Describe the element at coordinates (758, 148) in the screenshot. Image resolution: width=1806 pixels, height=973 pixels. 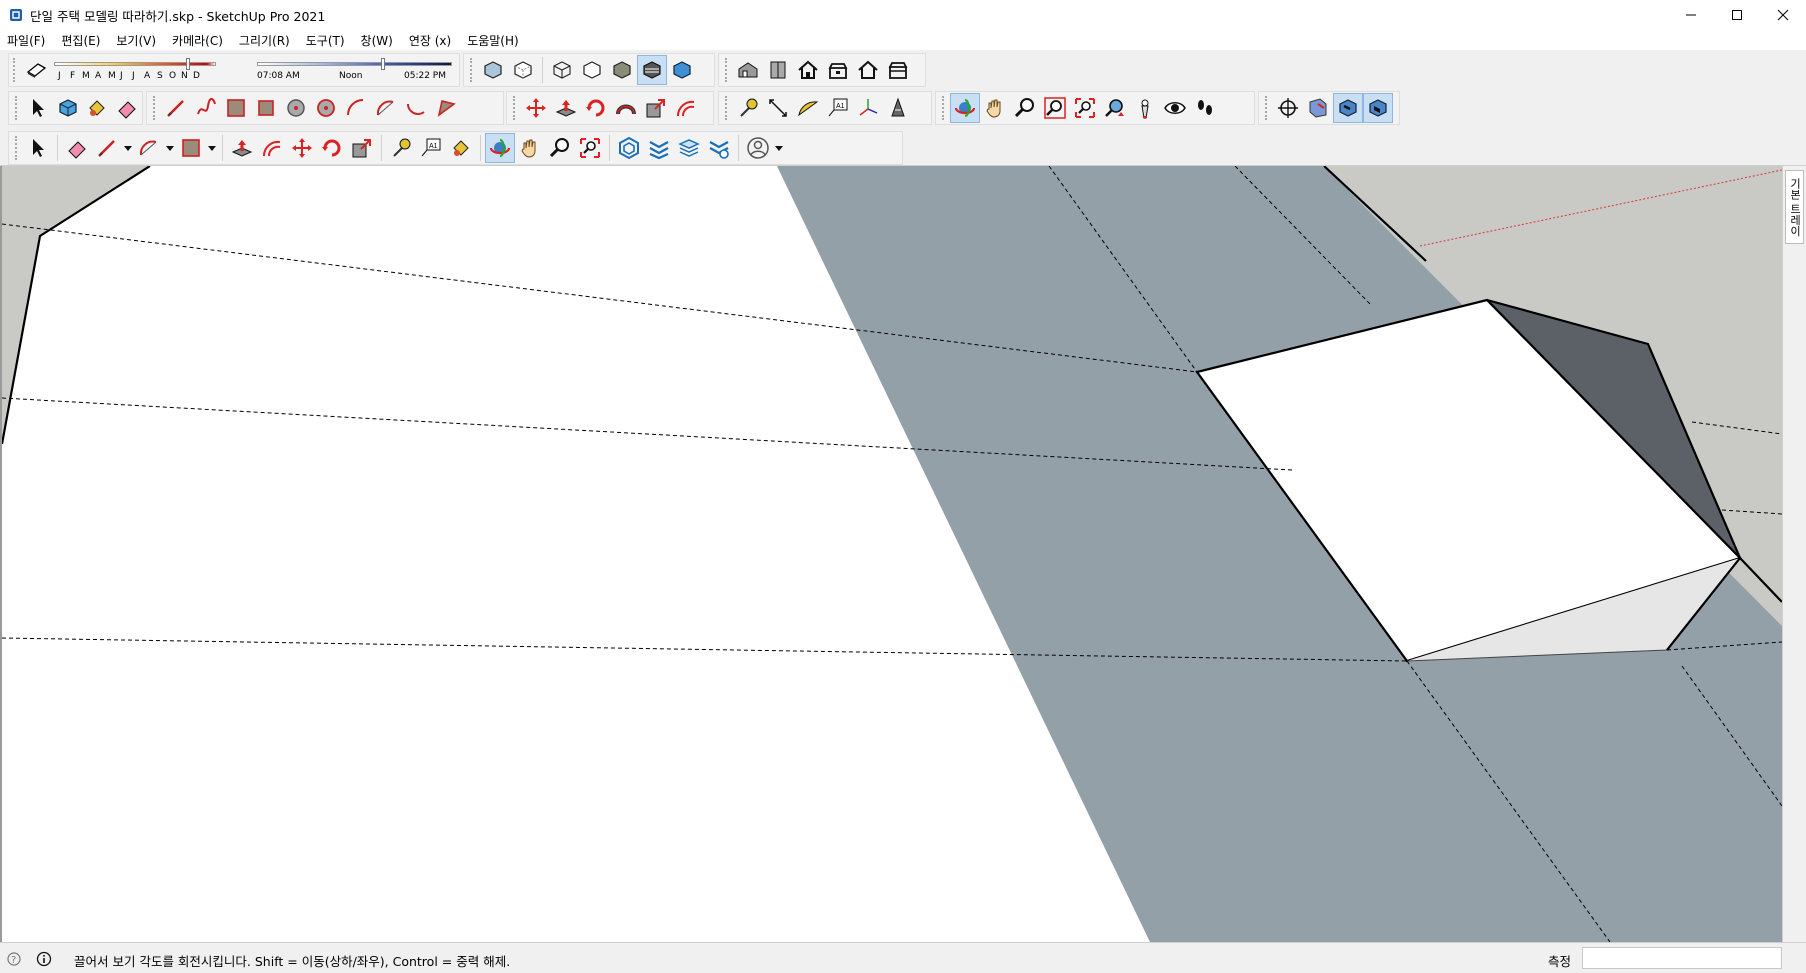
I see `account-button` at that location.